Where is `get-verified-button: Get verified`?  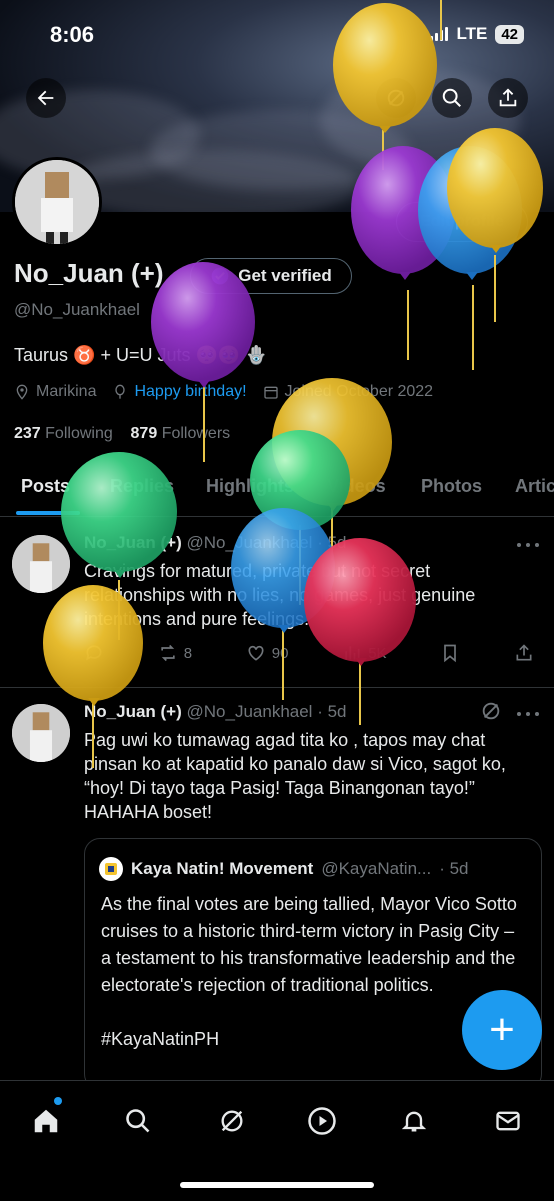 get-verified-button: Get verified is located at coordinates (271, 276).